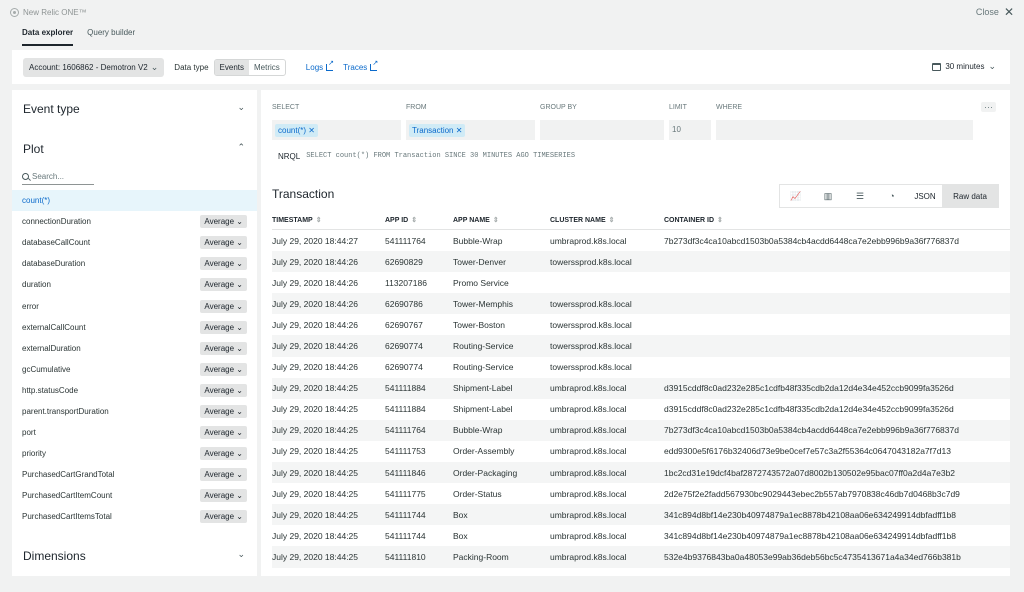 The image size is (1024, 592). Describe the element at coordinates (483, 303) in the screenshot. I see `table-cell: Tower-Memphis` at that location.